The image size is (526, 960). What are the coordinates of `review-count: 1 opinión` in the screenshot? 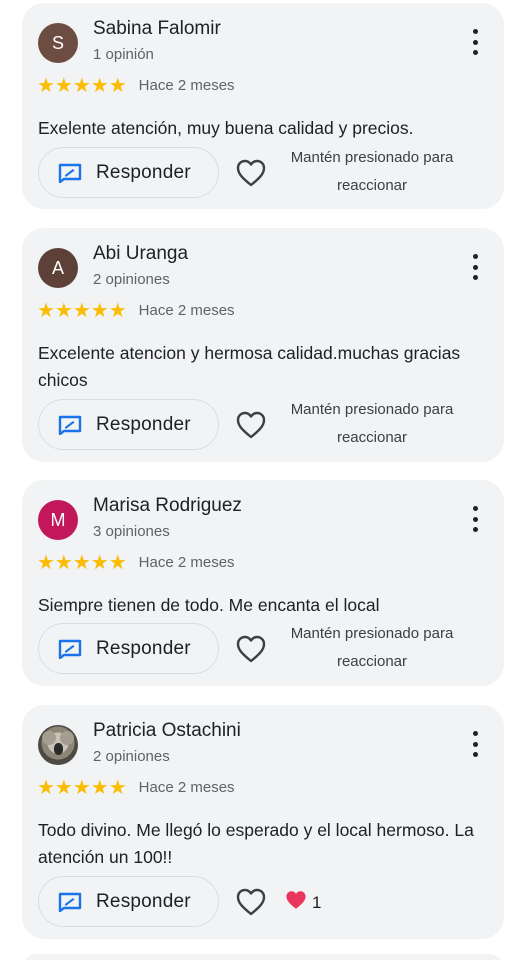 It's located at (123, 54).